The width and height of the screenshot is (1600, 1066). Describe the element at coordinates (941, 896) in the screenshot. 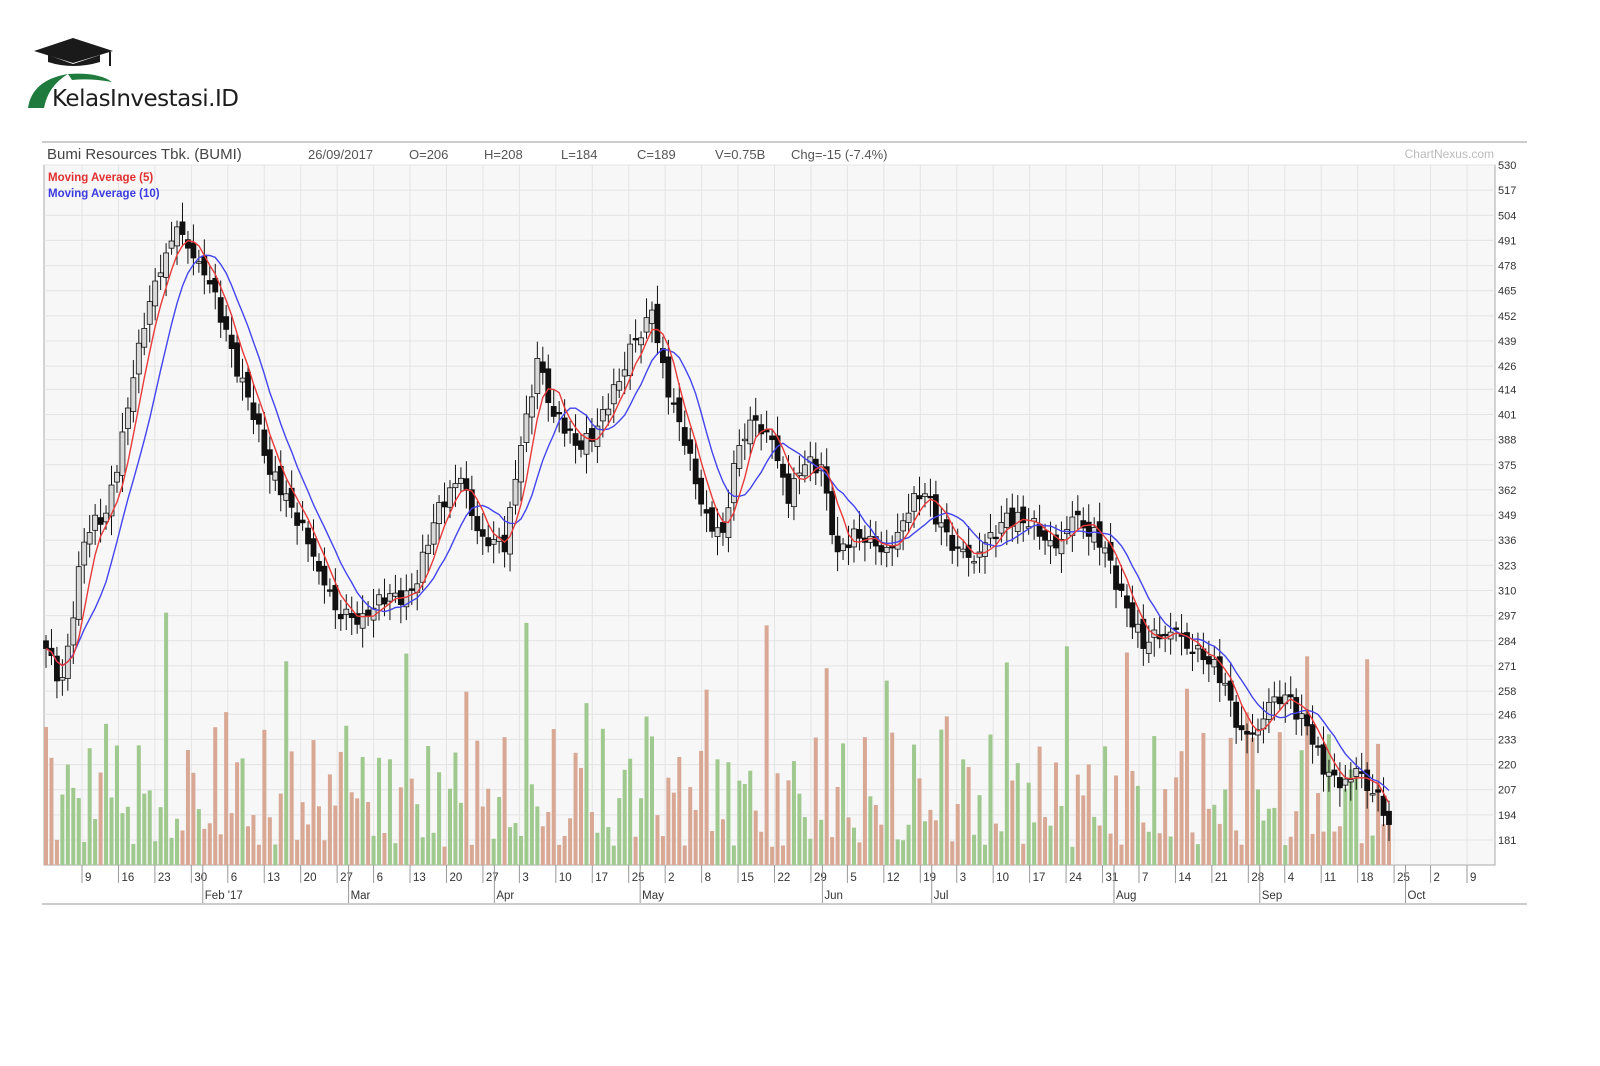

I see `month-label: Jul` at that location.